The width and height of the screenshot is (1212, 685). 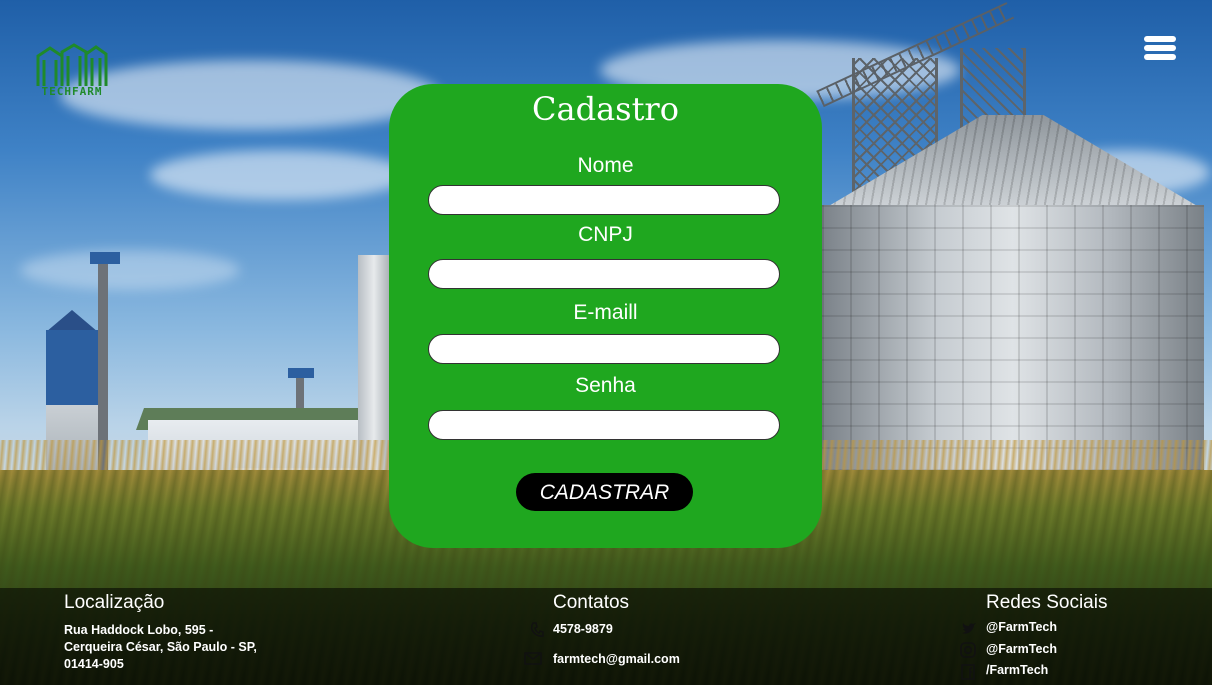 What do you see at coordinates (139, 630) in the screenshot?
I see `address-line: Rua Haddock Lobo, 595 -` at bounding box center [139, 630].